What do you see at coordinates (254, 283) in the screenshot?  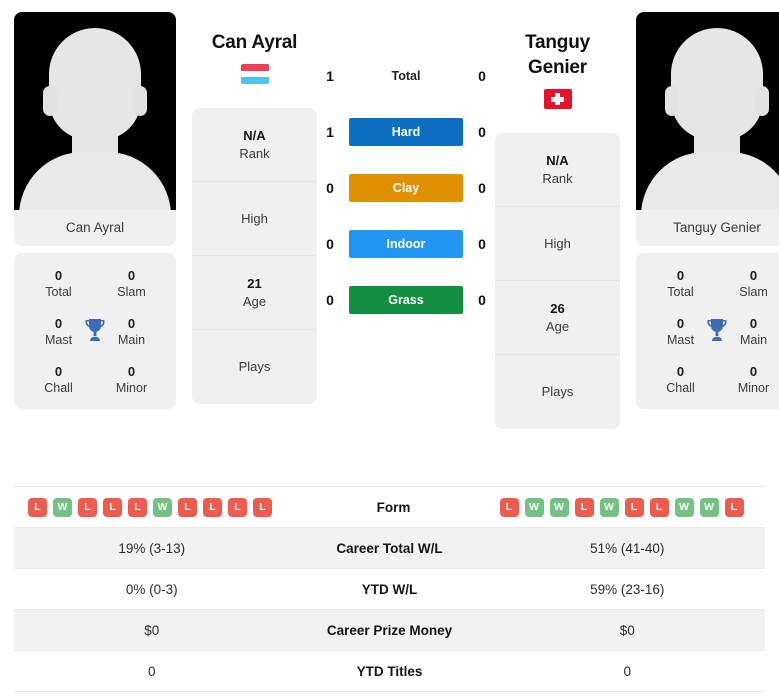 I see `age-value: 21` at bounding box center [254, 283].